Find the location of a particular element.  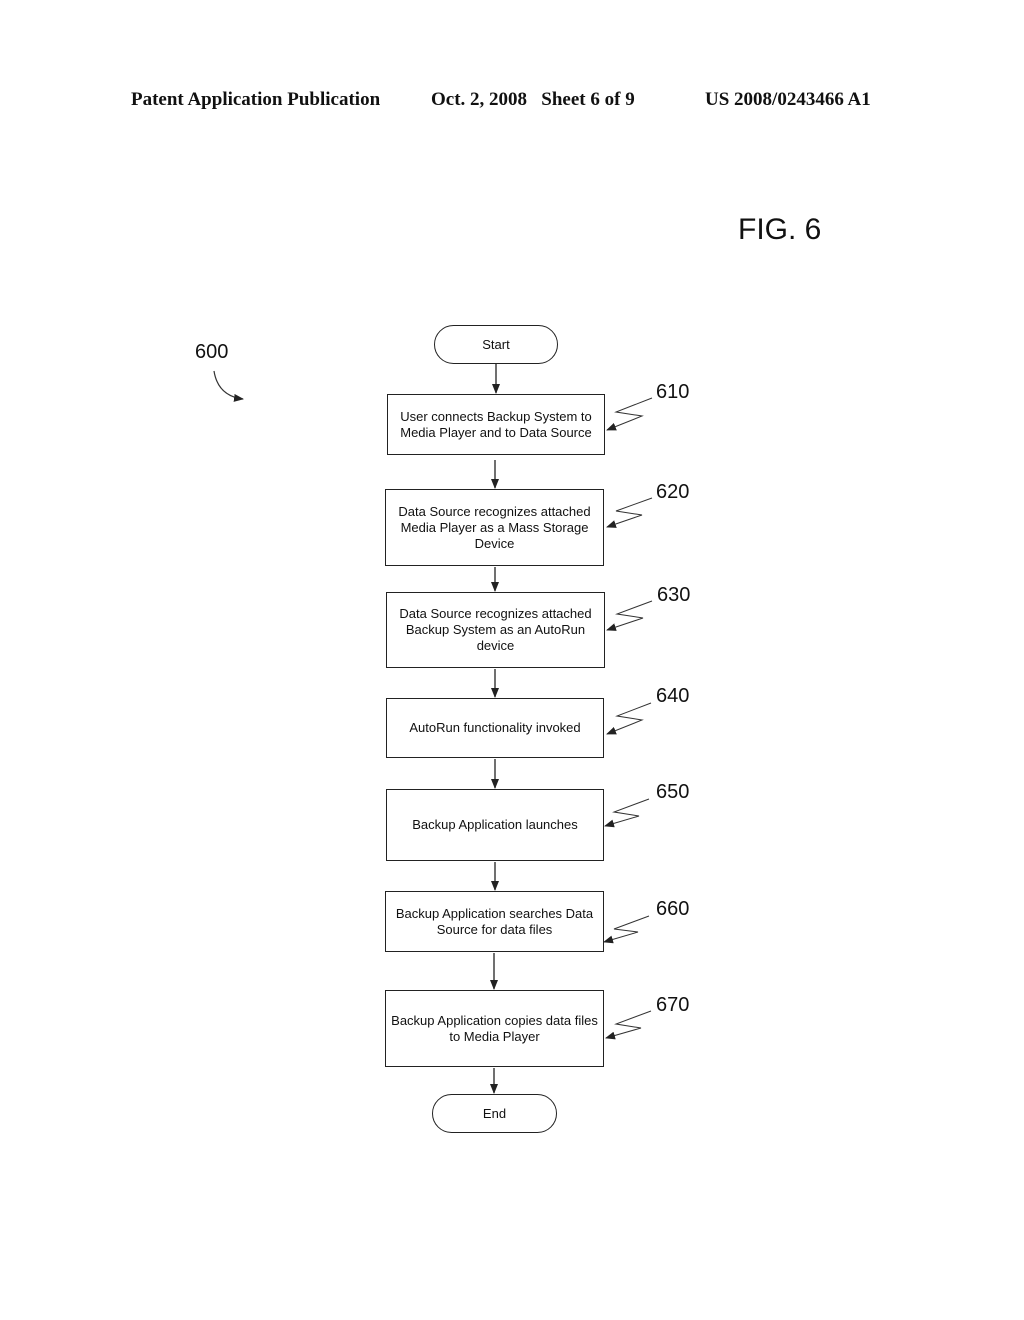

reference-600-arrow is located at coordinates (228, 386).